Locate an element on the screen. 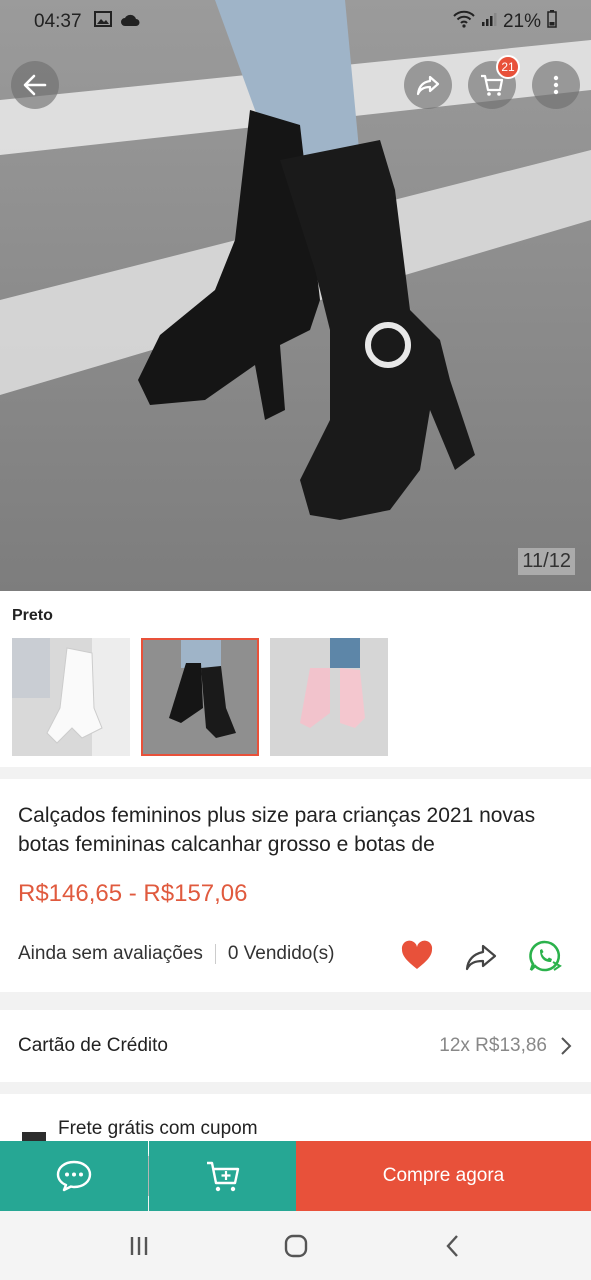  variant-thumb-white is located at coordinates (71, 697).